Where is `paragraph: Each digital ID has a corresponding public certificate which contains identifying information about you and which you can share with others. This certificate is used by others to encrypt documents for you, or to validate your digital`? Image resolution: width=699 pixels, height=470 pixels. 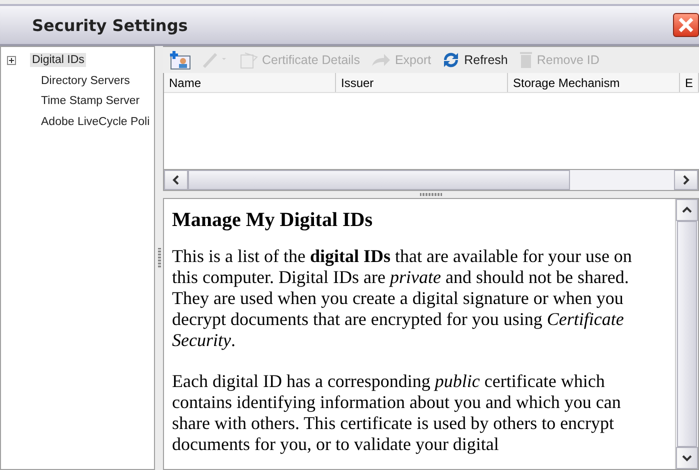 paragraph: Each digital ID has a corresponding public certificate which contains identifying information about you and which you can share with others. This certificate is used by others to encrypt documents for you, or to validate your digital is located at coordinates (397, 413).